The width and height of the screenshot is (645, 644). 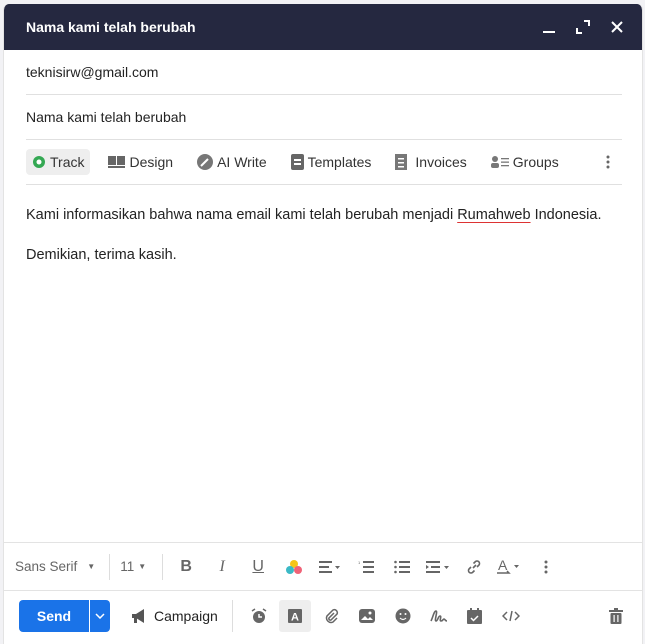 I want to click on templates-button: Templates, so click(x=331, y=162).